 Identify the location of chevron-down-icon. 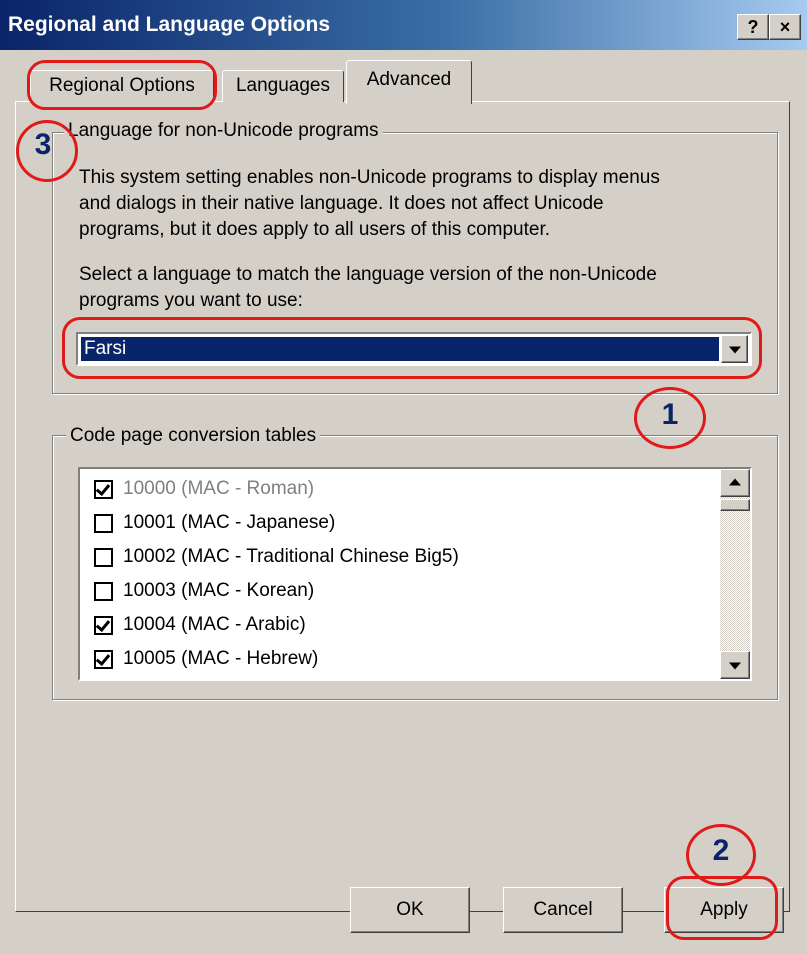
(735, 666).